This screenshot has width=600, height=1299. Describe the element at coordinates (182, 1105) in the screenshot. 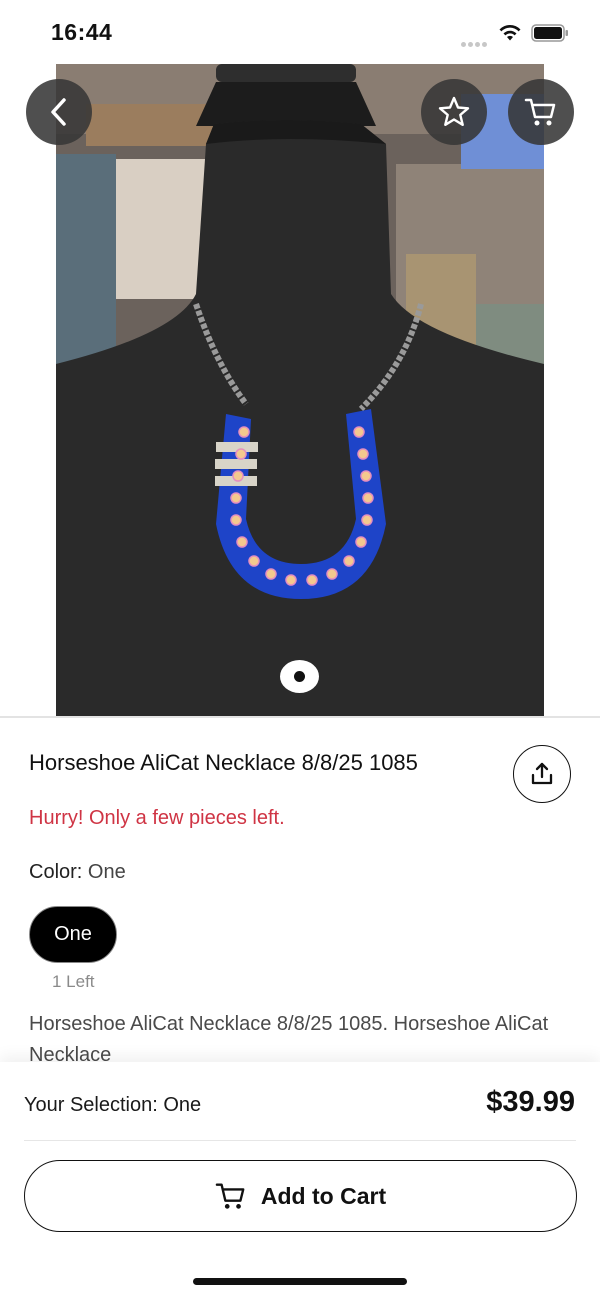

I see `selection-value: One` at that location.